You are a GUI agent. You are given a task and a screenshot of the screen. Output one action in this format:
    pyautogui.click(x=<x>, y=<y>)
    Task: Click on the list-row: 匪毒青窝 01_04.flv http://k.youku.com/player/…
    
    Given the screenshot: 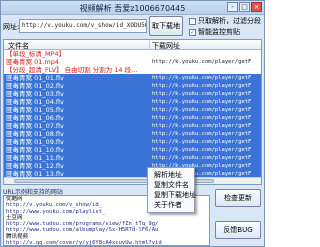 What is the action you would take?
    pyautogui.click(x=132, y=102)
    